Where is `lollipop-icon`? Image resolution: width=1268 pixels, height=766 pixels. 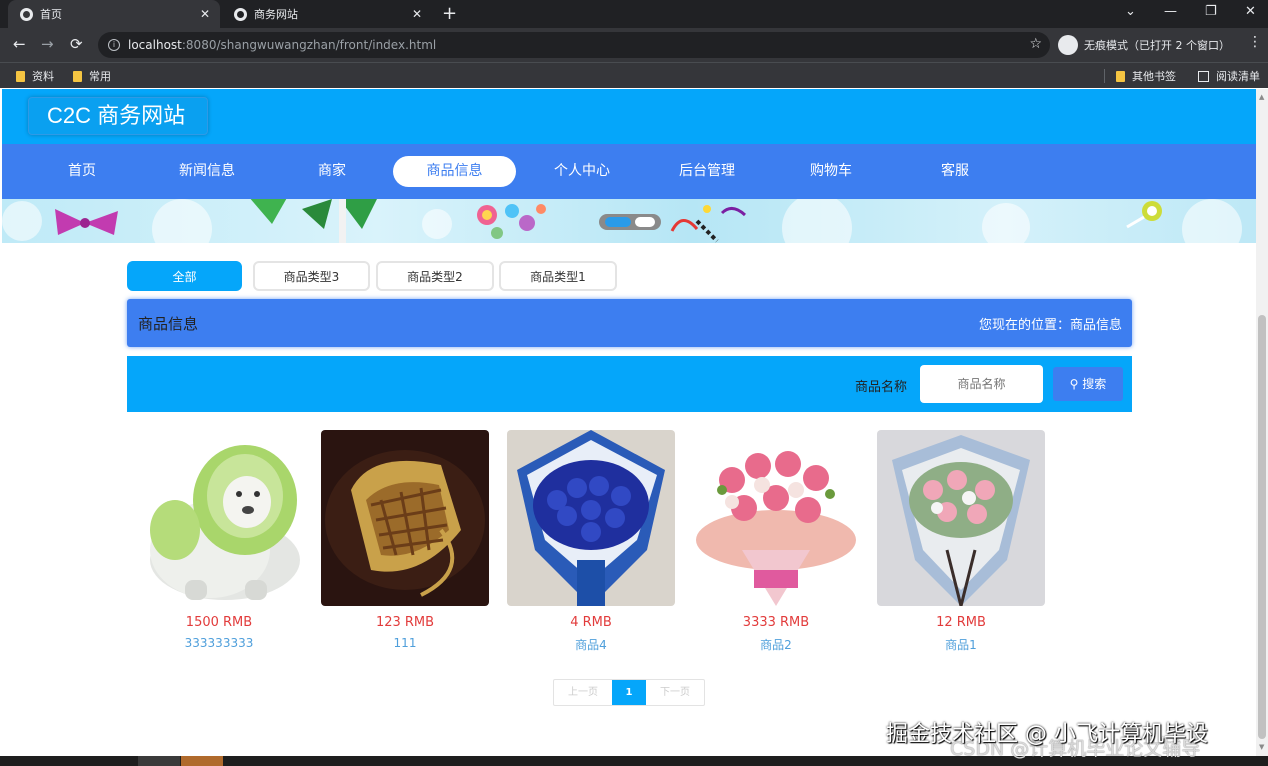 lollipop-icon is located at coordinates (1144, 215).